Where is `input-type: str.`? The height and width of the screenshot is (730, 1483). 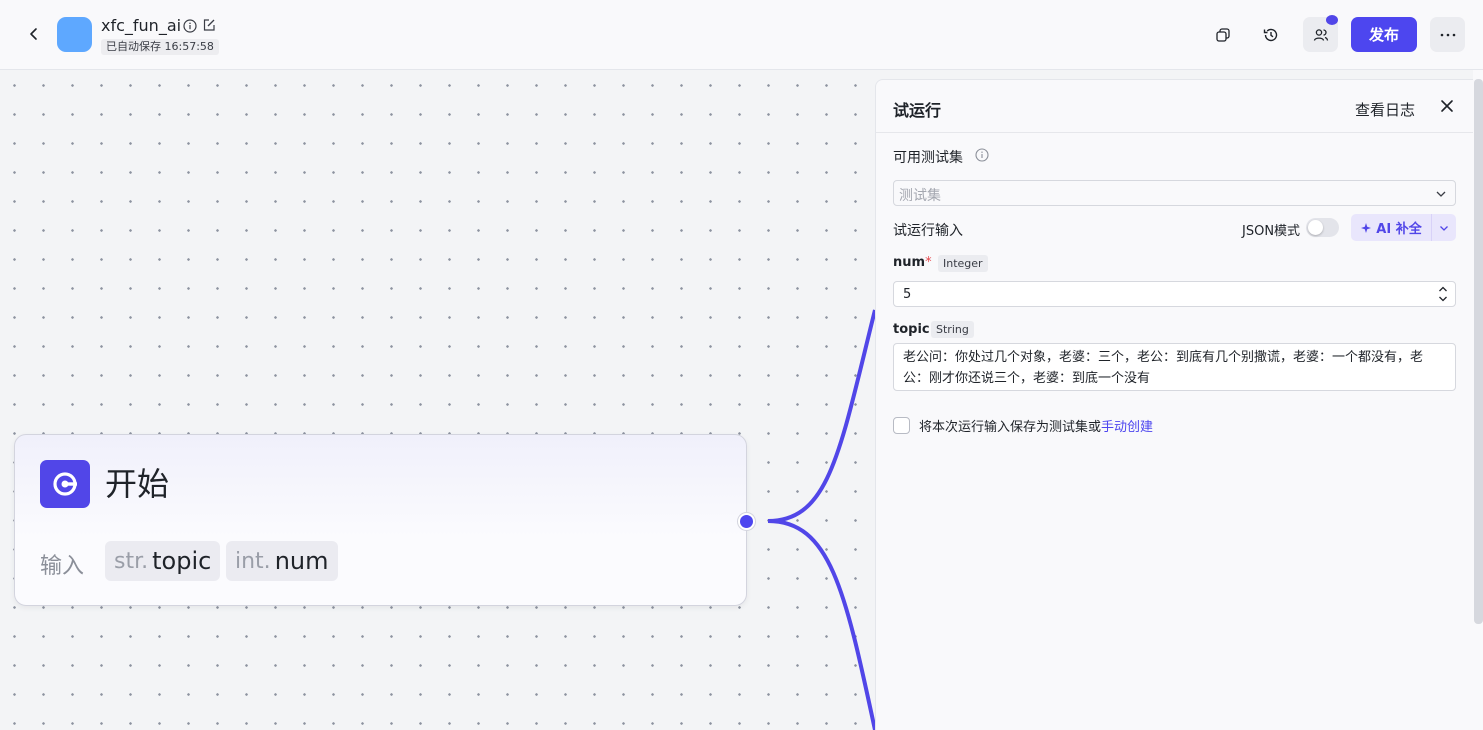 input-type: str. is located at coordinates (131, 561).